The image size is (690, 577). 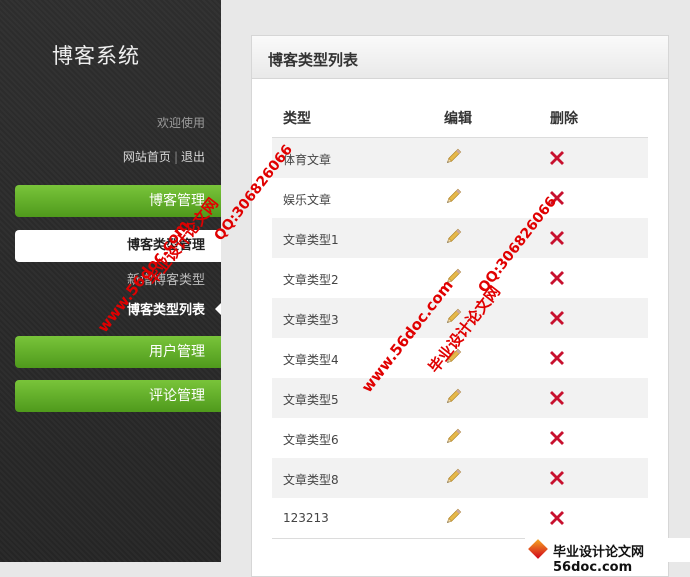 What do you see at coordinates (313, 60) in the screenshot?
I see `panel-title: 博客类型列表` at bounding box center [313, 60].